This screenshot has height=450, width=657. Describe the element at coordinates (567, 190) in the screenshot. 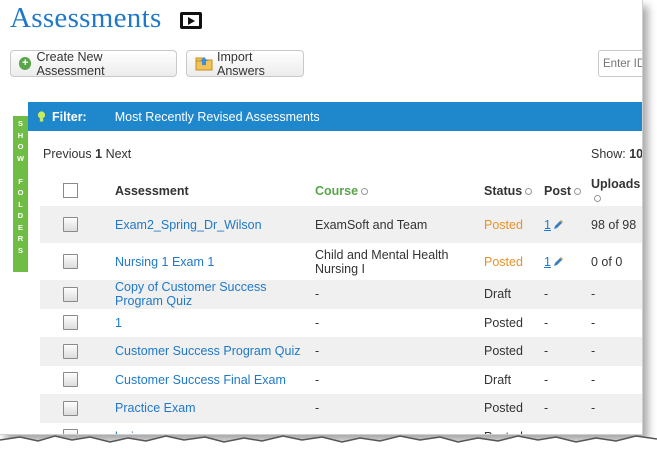

I see `header-post: Post` at that location.